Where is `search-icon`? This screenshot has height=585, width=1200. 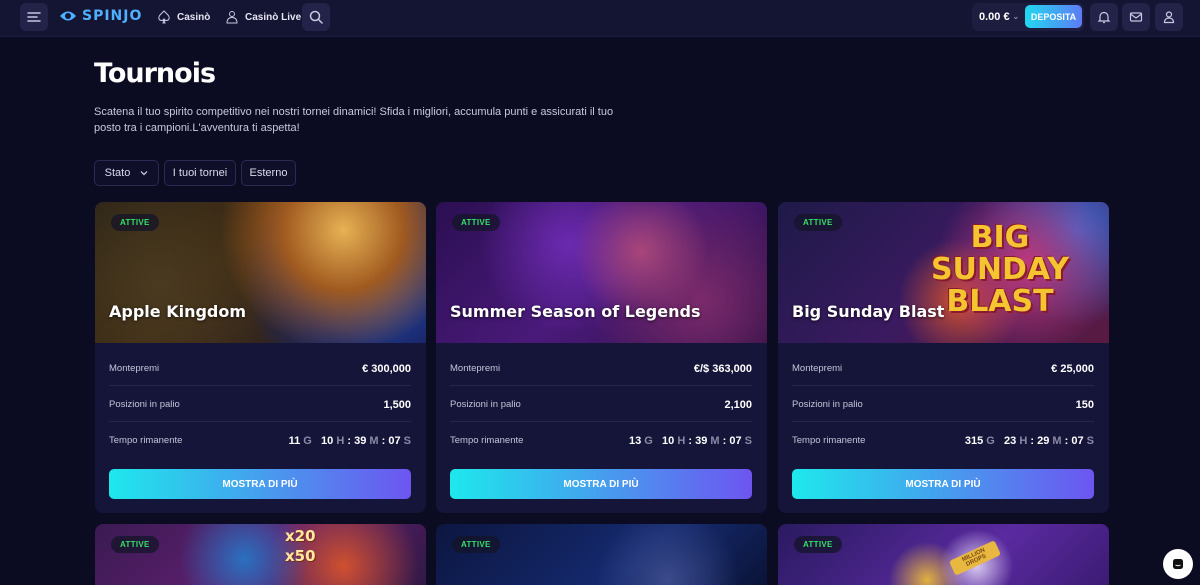
search-icon is located at coordinates (316, 17).